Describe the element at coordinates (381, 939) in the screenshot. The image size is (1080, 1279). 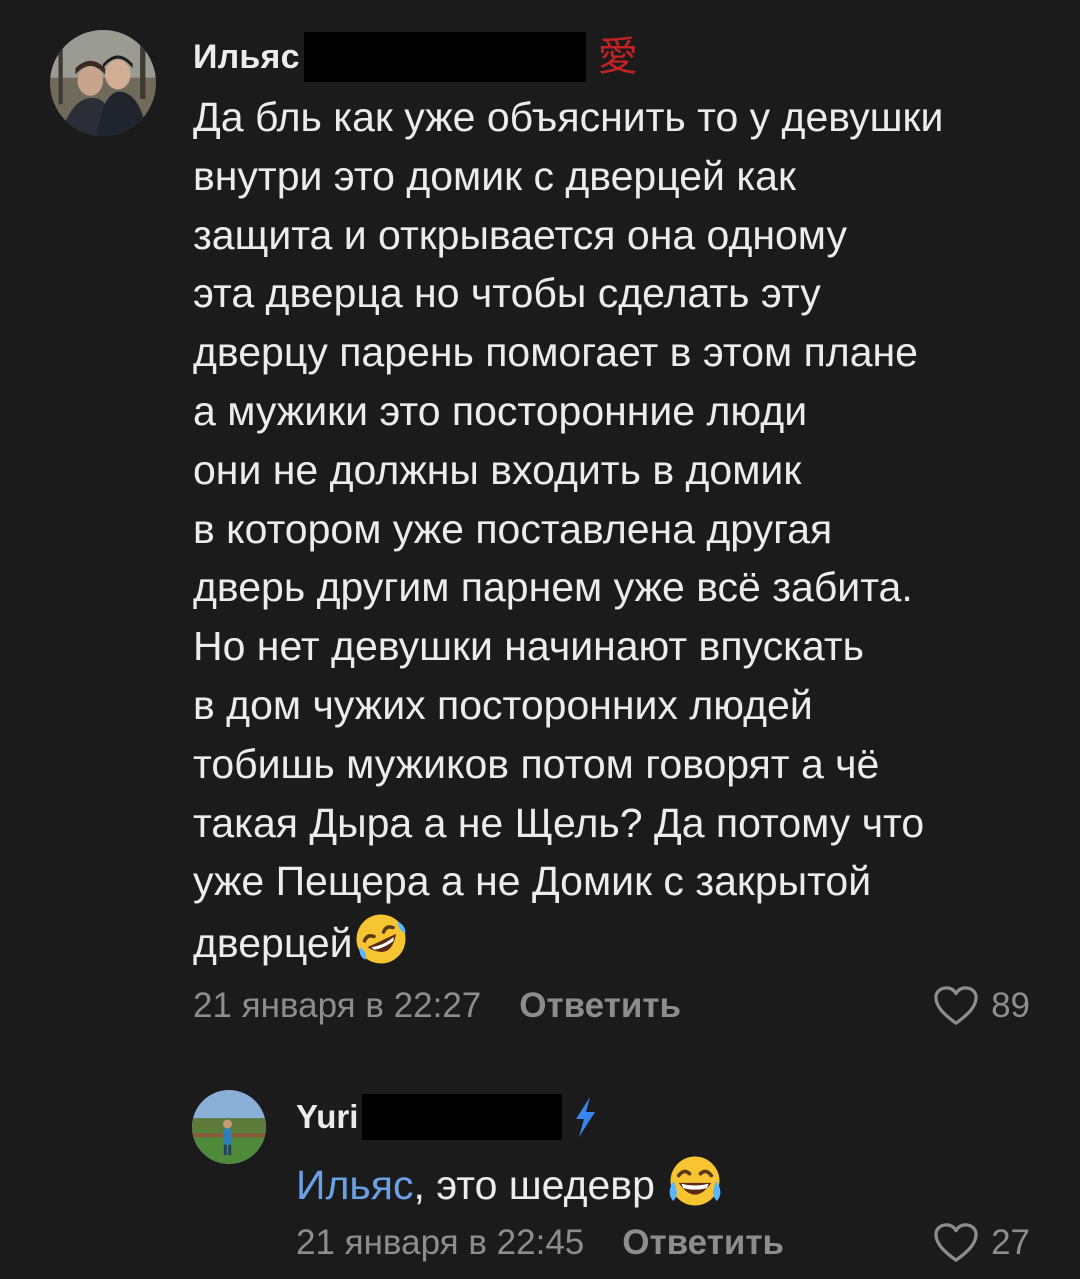
I see `rolling-laughing-emoji-icon` at that location.